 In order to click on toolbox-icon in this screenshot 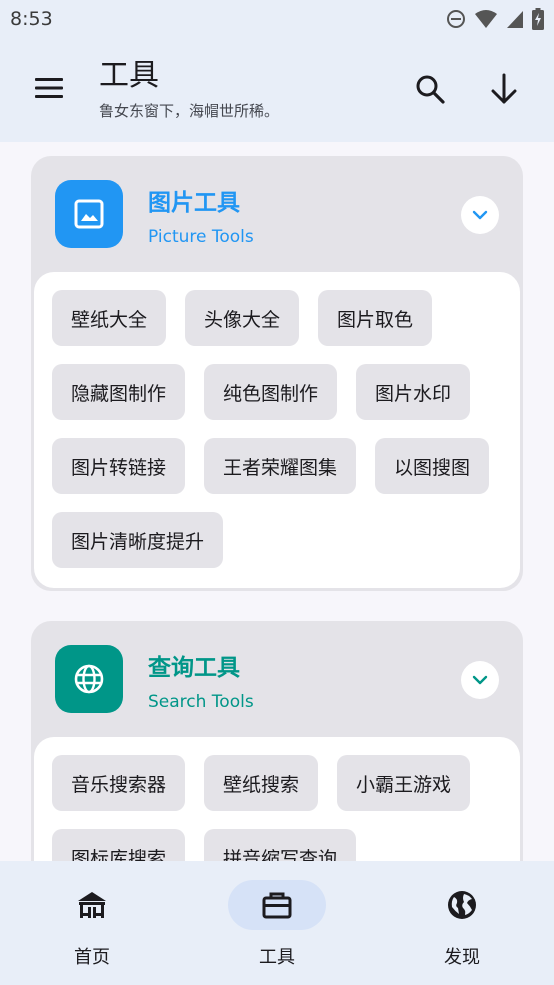, I will do `click(277, 905)`.